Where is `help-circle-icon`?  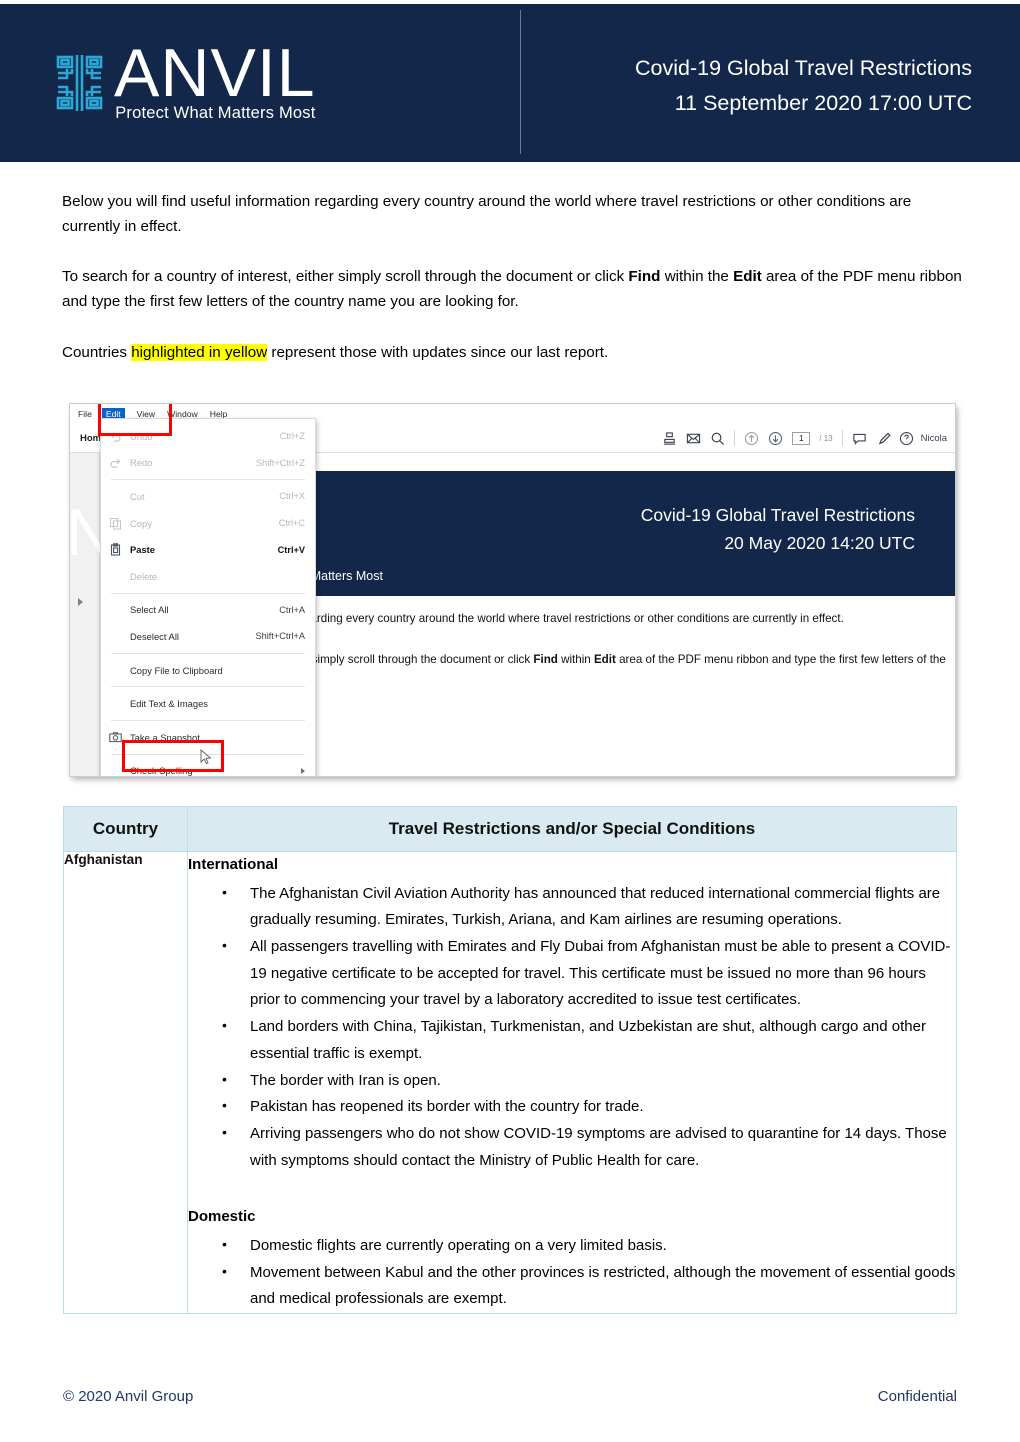 help-circle-icon is located at coordinates (906, 438).